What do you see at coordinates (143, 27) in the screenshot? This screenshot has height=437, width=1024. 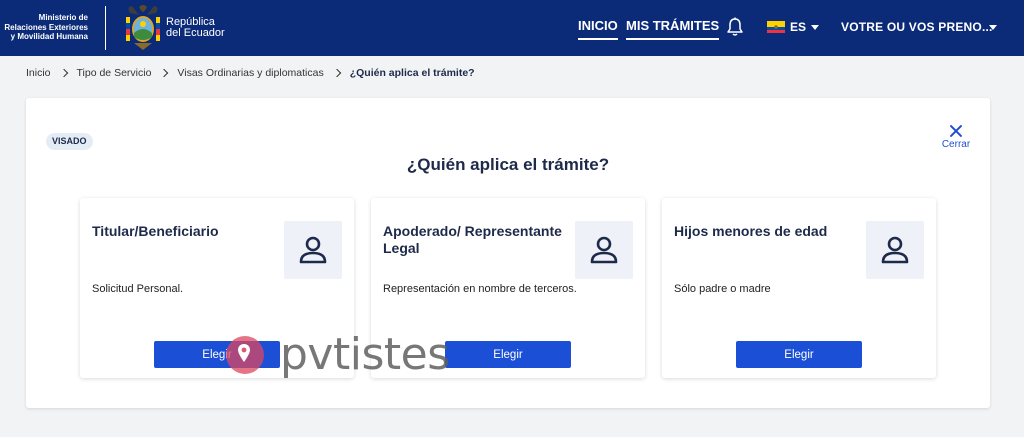 I see `ecuador-crest-icon` at bounding box center [143, 27].